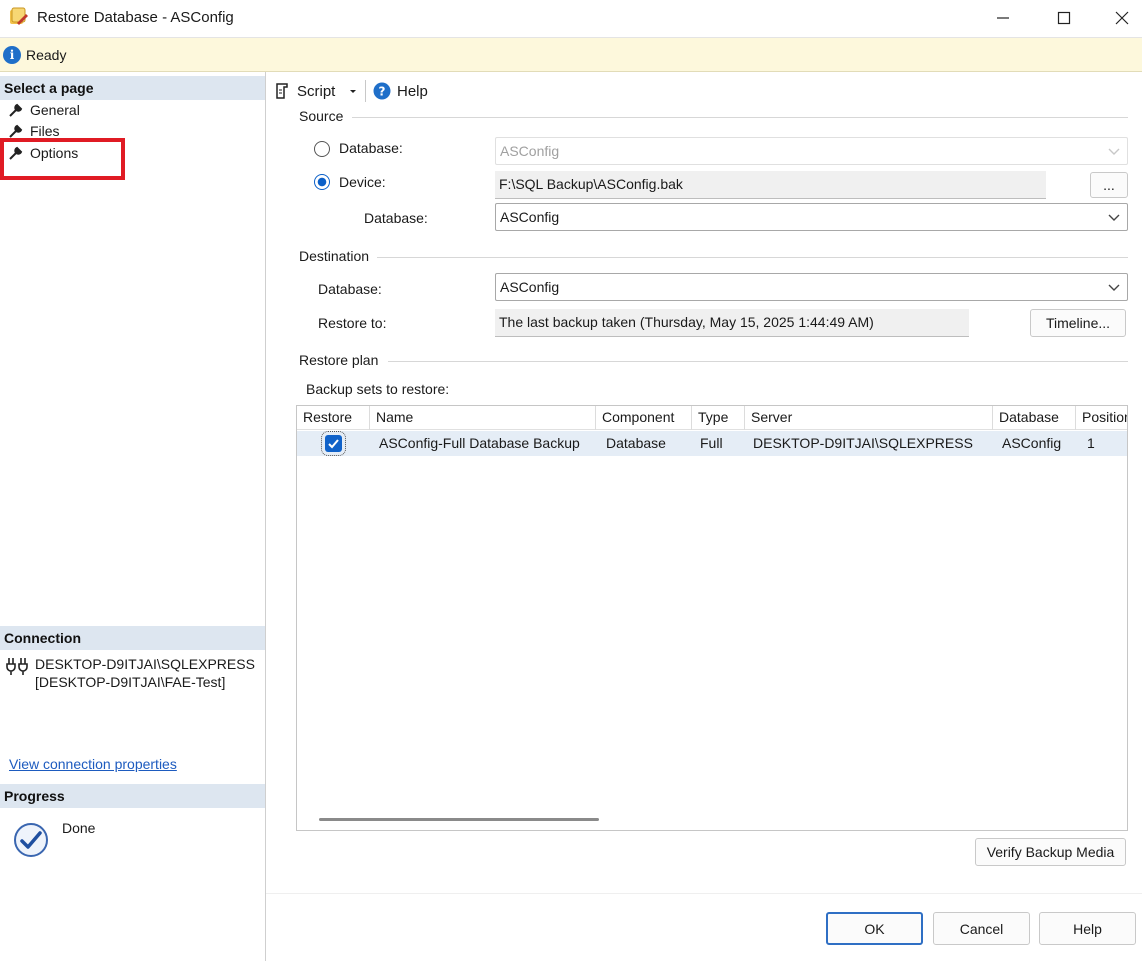 The image size is (1142, 961). Describe the element at coordinates (1087, 928) in the screenshot. I see `help-button: Help` at that location.